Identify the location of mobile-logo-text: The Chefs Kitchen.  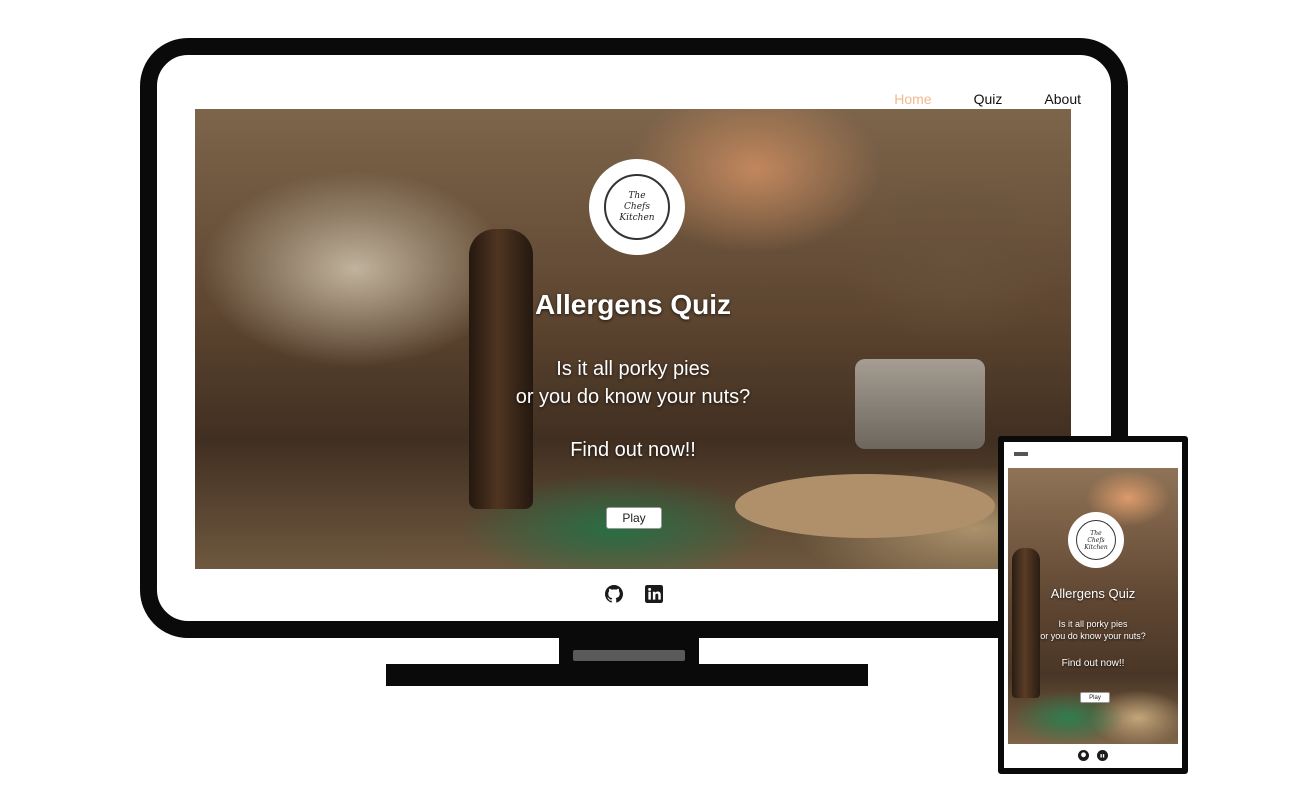
(1096, 540).